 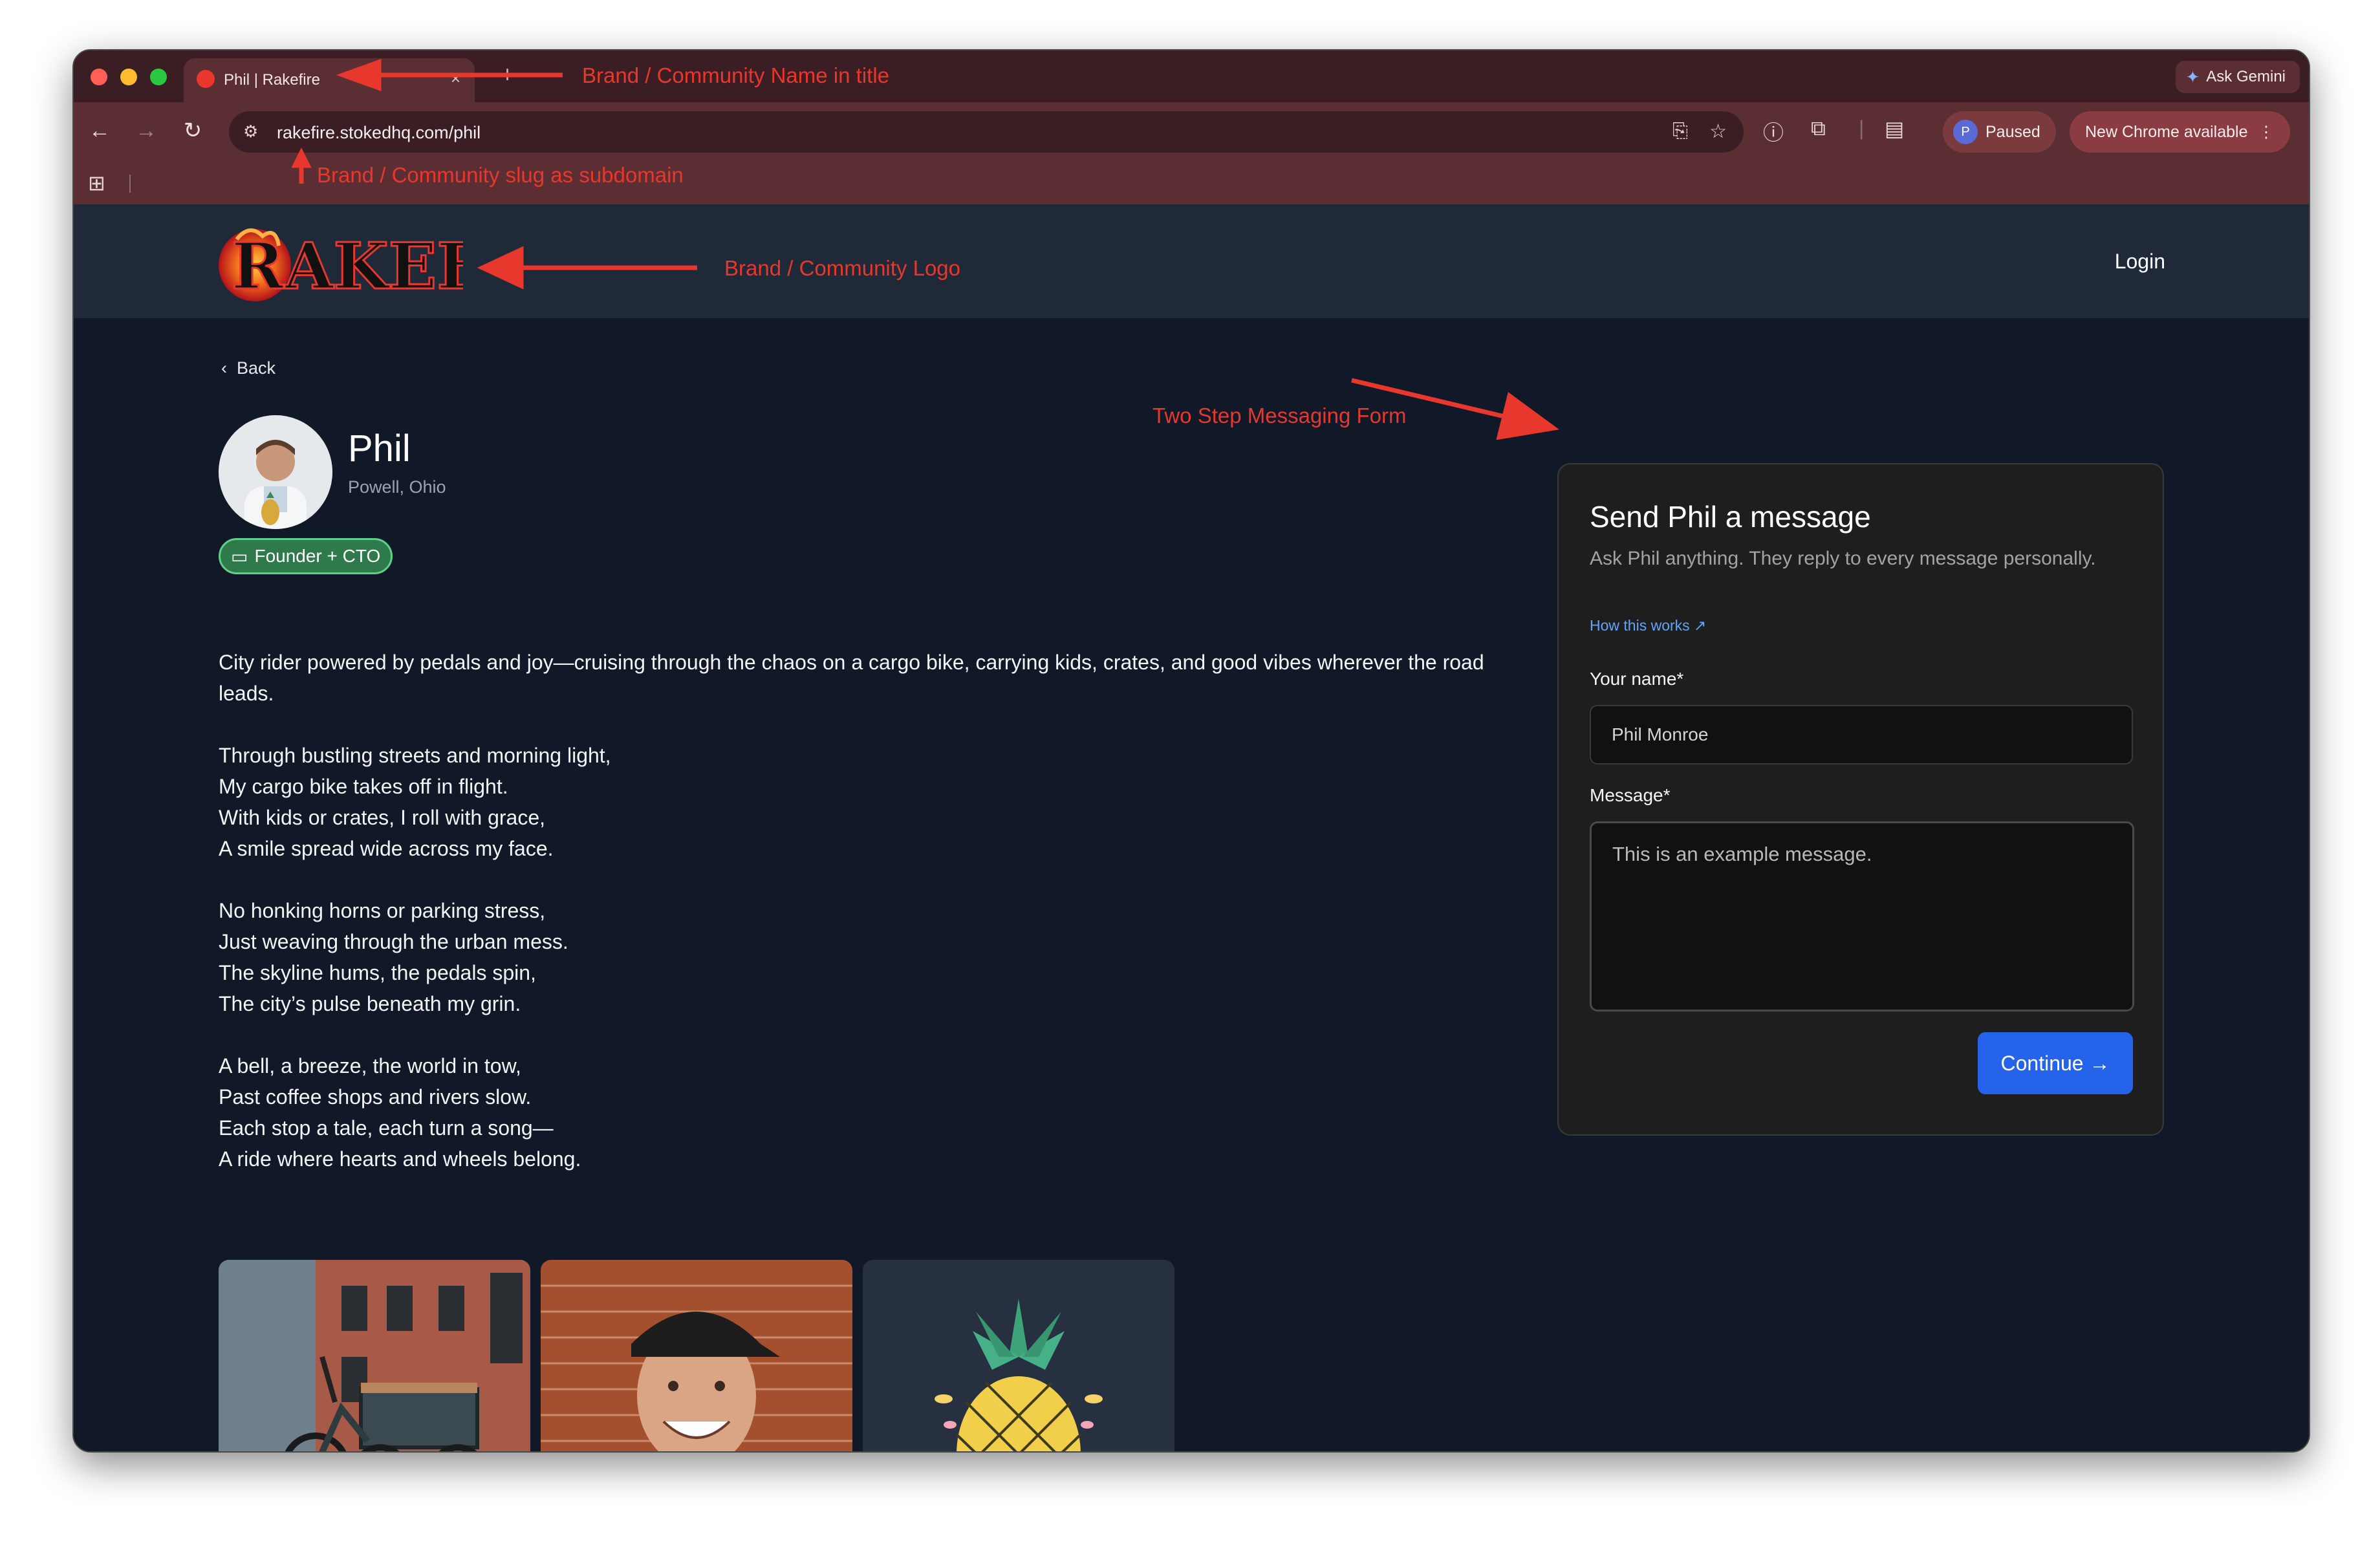 I want to click on annotation-overlay, so click(x=925, y=250).